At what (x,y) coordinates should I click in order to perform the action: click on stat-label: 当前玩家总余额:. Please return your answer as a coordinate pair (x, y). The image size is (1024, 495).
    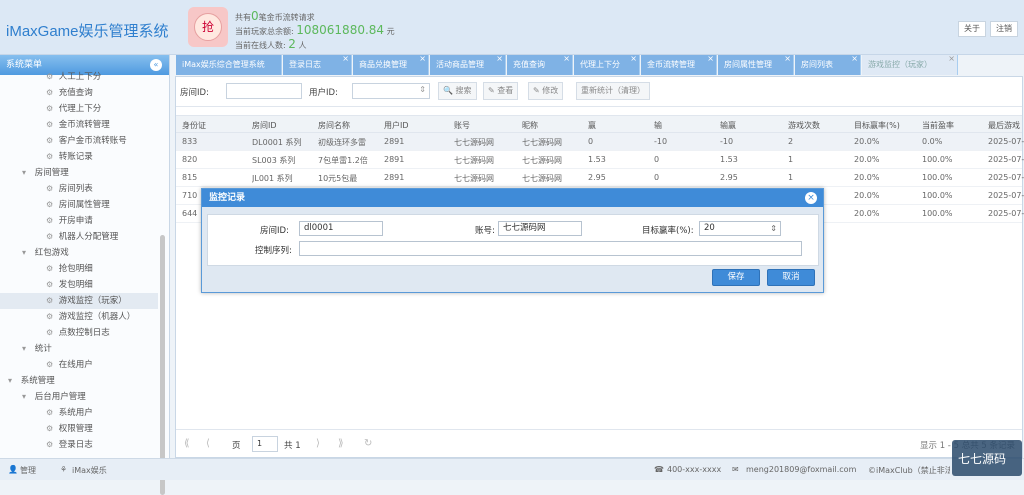
    Looking at the image, I should click on (264, 31).